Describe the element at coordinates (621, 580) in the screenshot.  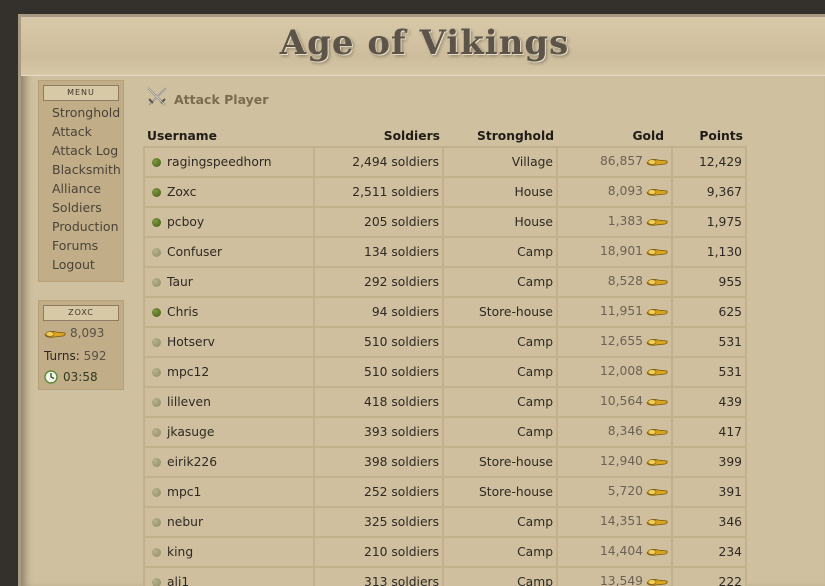
I see `gold-value: 13,549` at that location.